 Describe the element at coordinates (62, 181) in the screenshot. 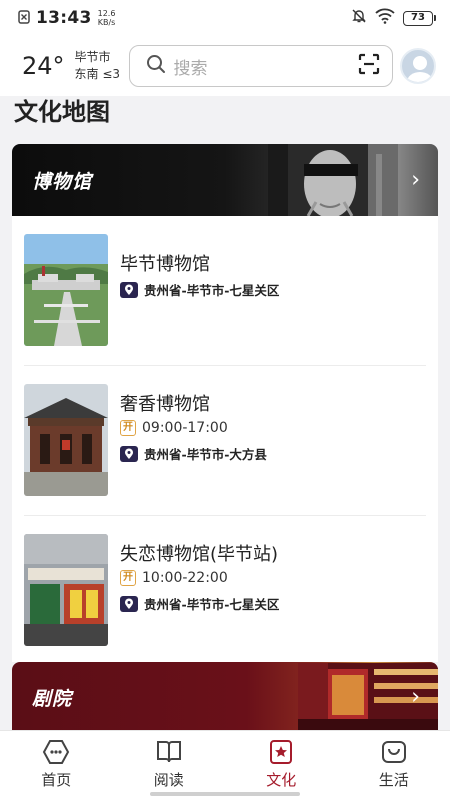

I see `section-title-museum: 博物馆` at that location.